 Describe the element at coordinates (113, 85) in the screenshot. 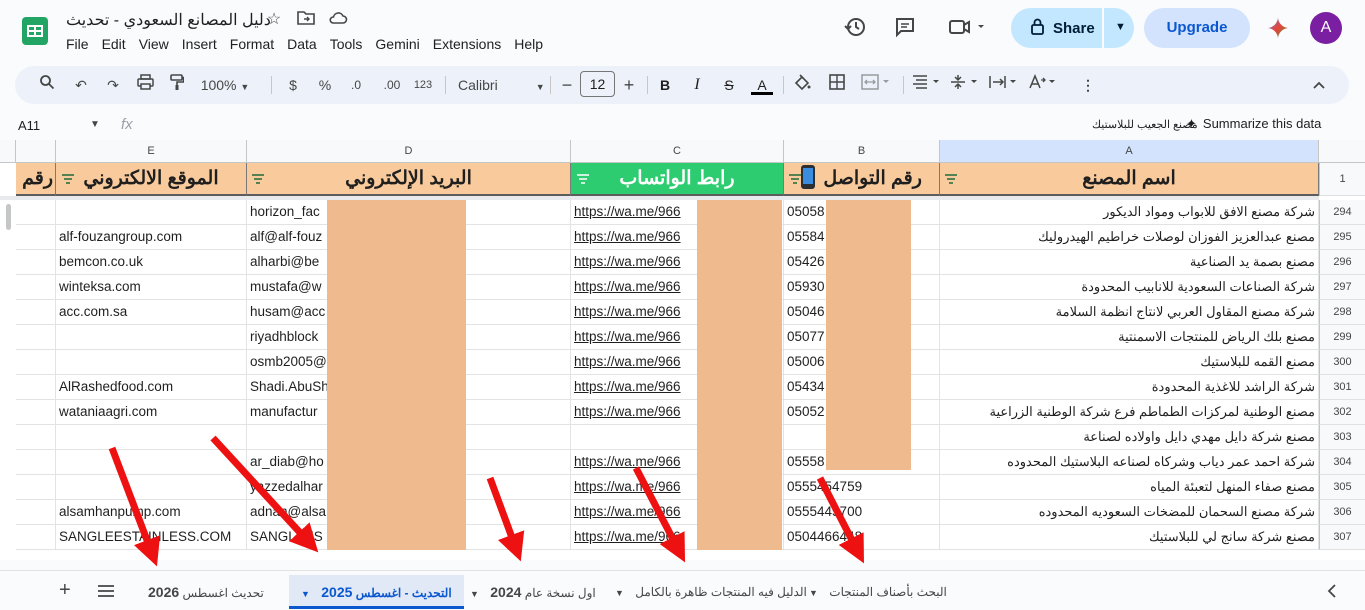

I see `redo-icon: ↷` at that location.